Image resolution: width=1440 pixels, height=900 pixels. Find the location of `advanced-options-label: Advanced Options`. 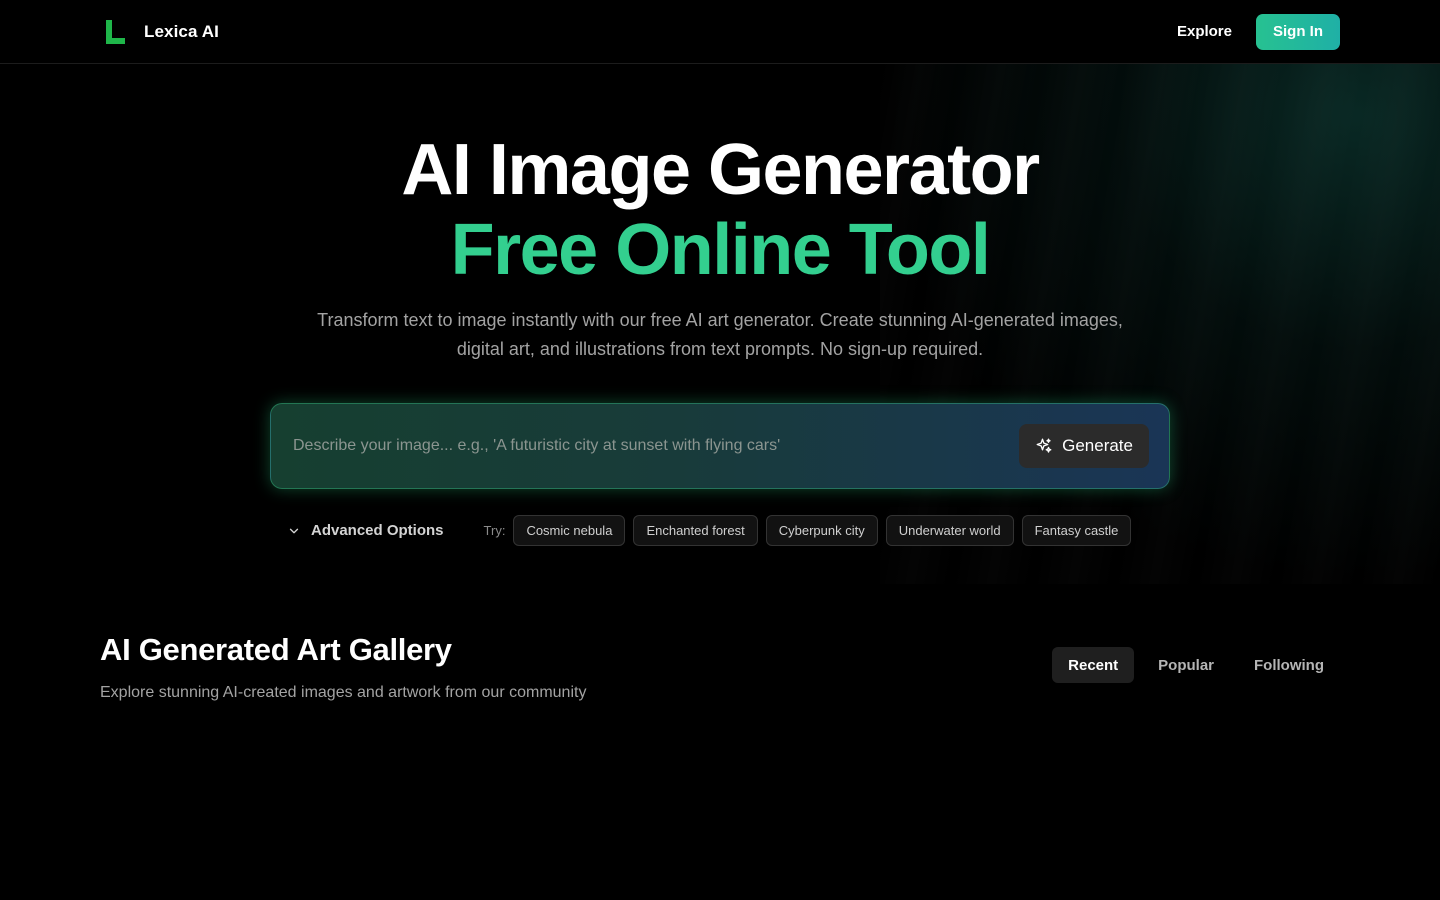

advanced-options-label: Advanced Options is located at coordinates (377, 530).